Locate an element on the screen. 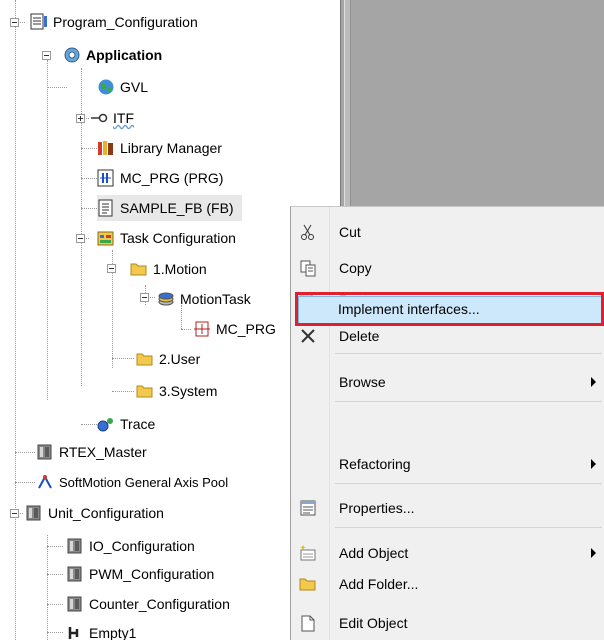  menu-item-copy: Copy is located at coordinates (447, 268).